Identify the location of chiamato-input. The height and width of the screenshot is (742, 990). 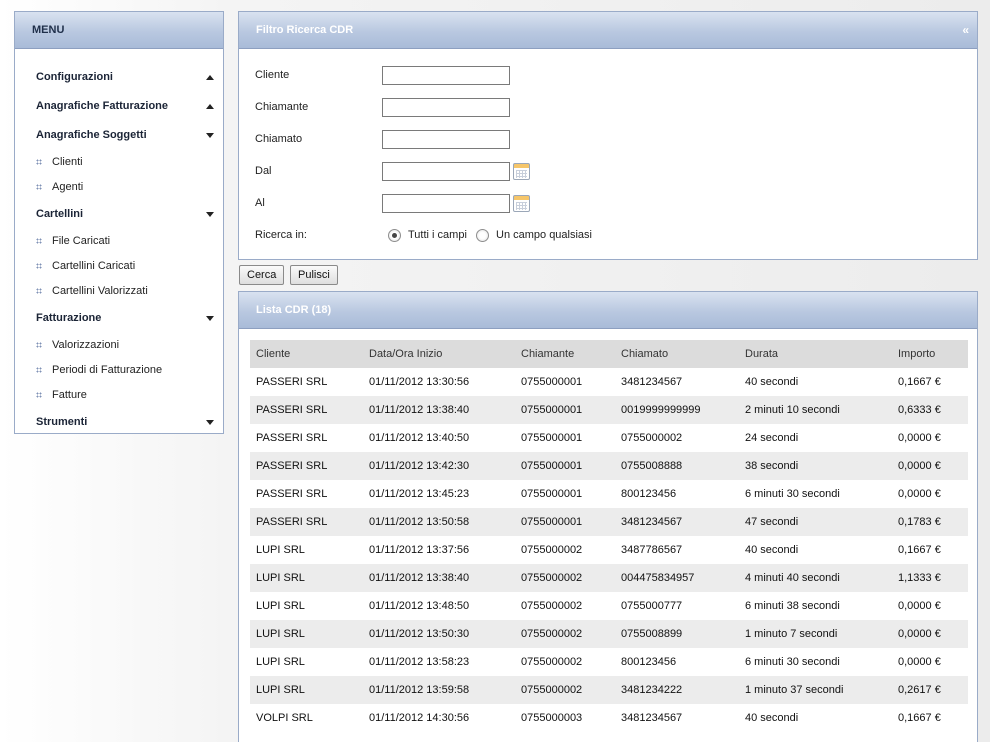
(446, 139).